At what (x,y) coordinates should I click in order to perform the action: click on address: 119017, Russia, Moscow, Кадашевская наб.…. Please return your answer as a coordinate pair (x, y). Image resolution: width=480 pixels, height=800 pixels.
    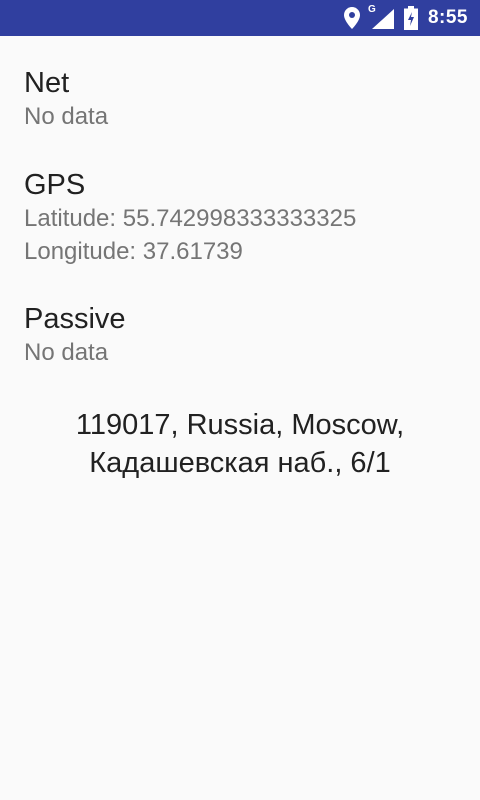
    Looking at the image, I should click on (240, 444).